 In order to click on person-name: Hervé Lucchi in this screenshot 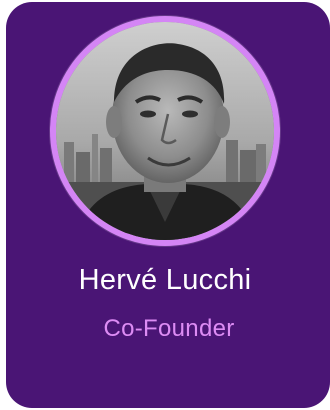, I will do `click(165, 280)`.